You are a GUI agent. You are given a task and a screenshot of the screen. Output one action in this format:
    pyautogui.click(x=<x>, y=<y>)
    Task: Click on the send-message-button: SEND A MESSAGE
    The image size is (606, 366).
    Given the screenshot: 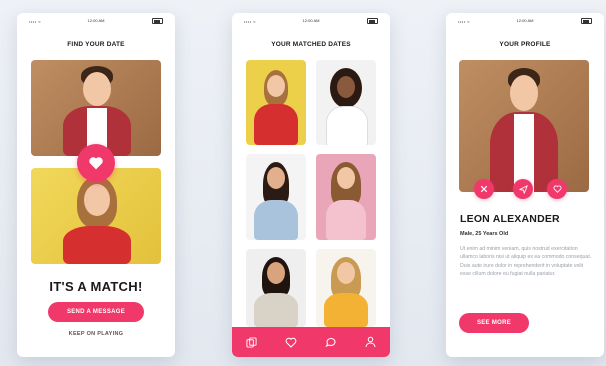 What is the action you would take?
    pyautogui.click(x=96, y=312)
    